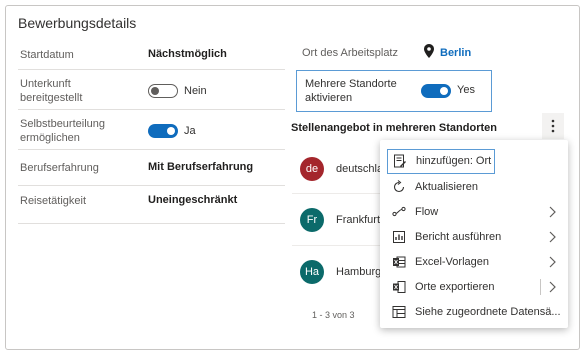 The width and height of the screenshot is (585, 358). I want to click on related-records-icon, so click(399, 312).